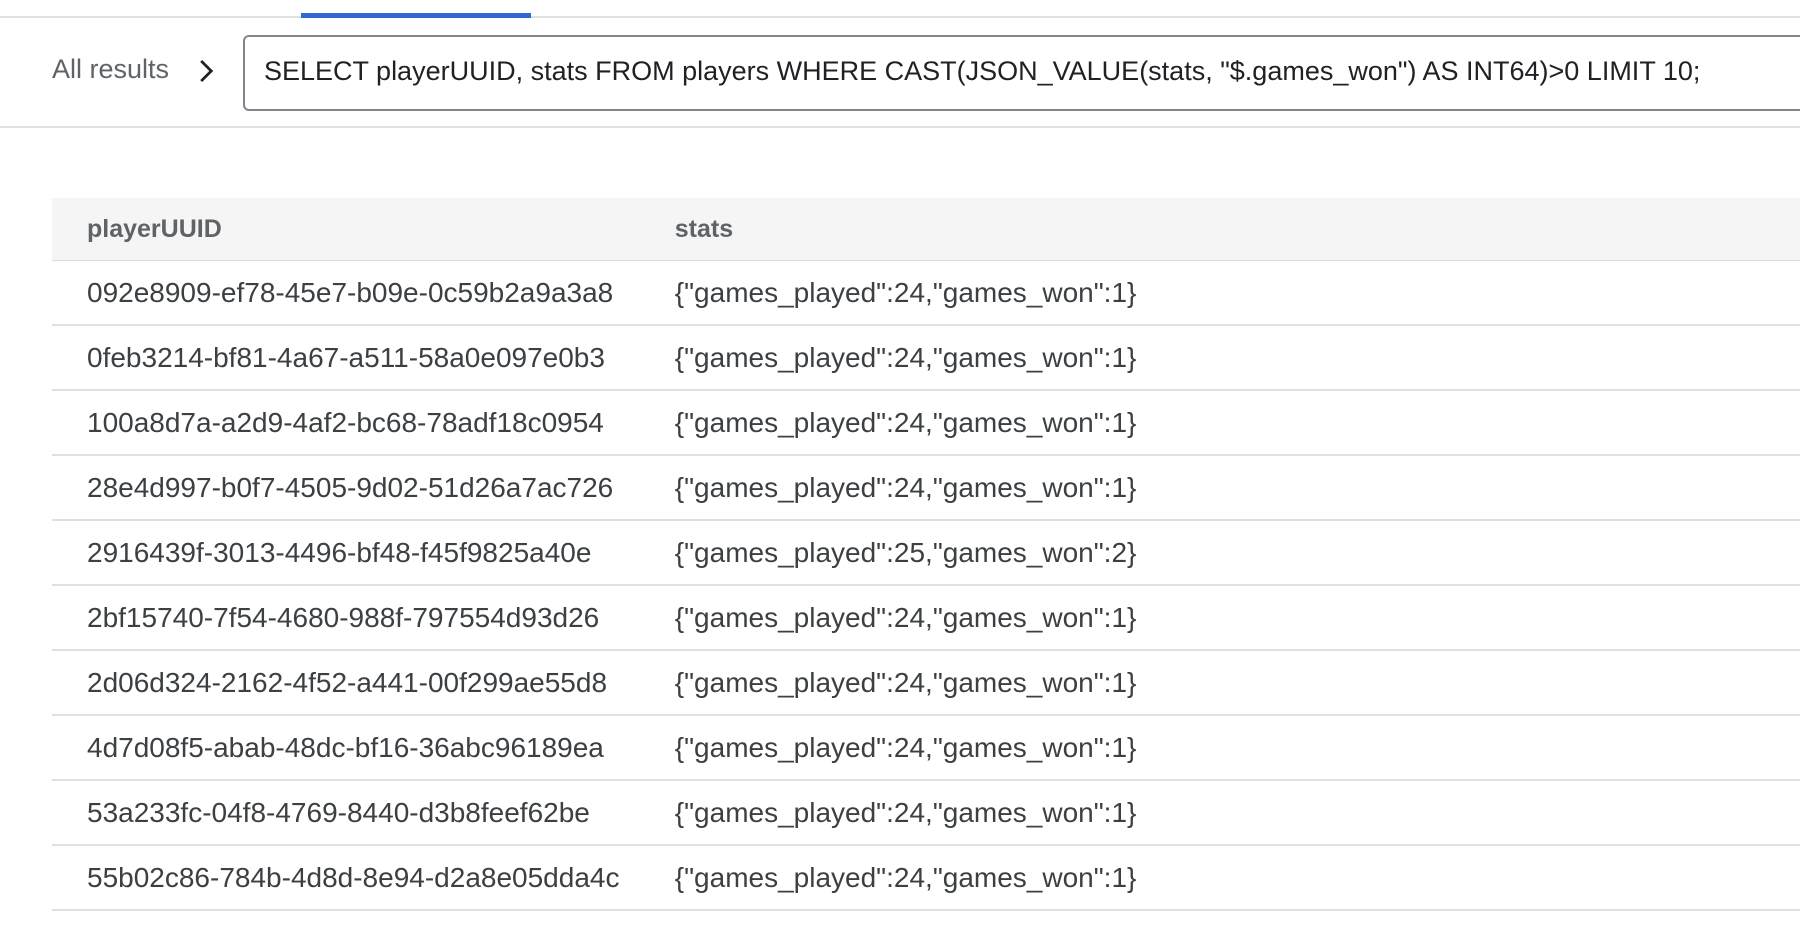 The width and height of the screenshot is (1800, 934). What do you see at coordinates (1219, 553) in the screenshot?
I see `stats-cell: {"games_played":25,"games_won":2}` at bounding box center [1219, 553].